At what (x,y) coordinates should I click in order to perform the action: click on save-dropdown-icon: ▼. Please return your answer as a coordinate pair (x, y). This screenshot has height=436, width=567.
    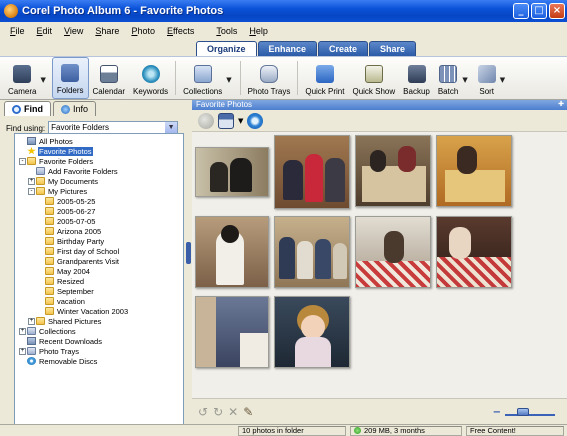
    Looking at the image, I should click on (240, 121).